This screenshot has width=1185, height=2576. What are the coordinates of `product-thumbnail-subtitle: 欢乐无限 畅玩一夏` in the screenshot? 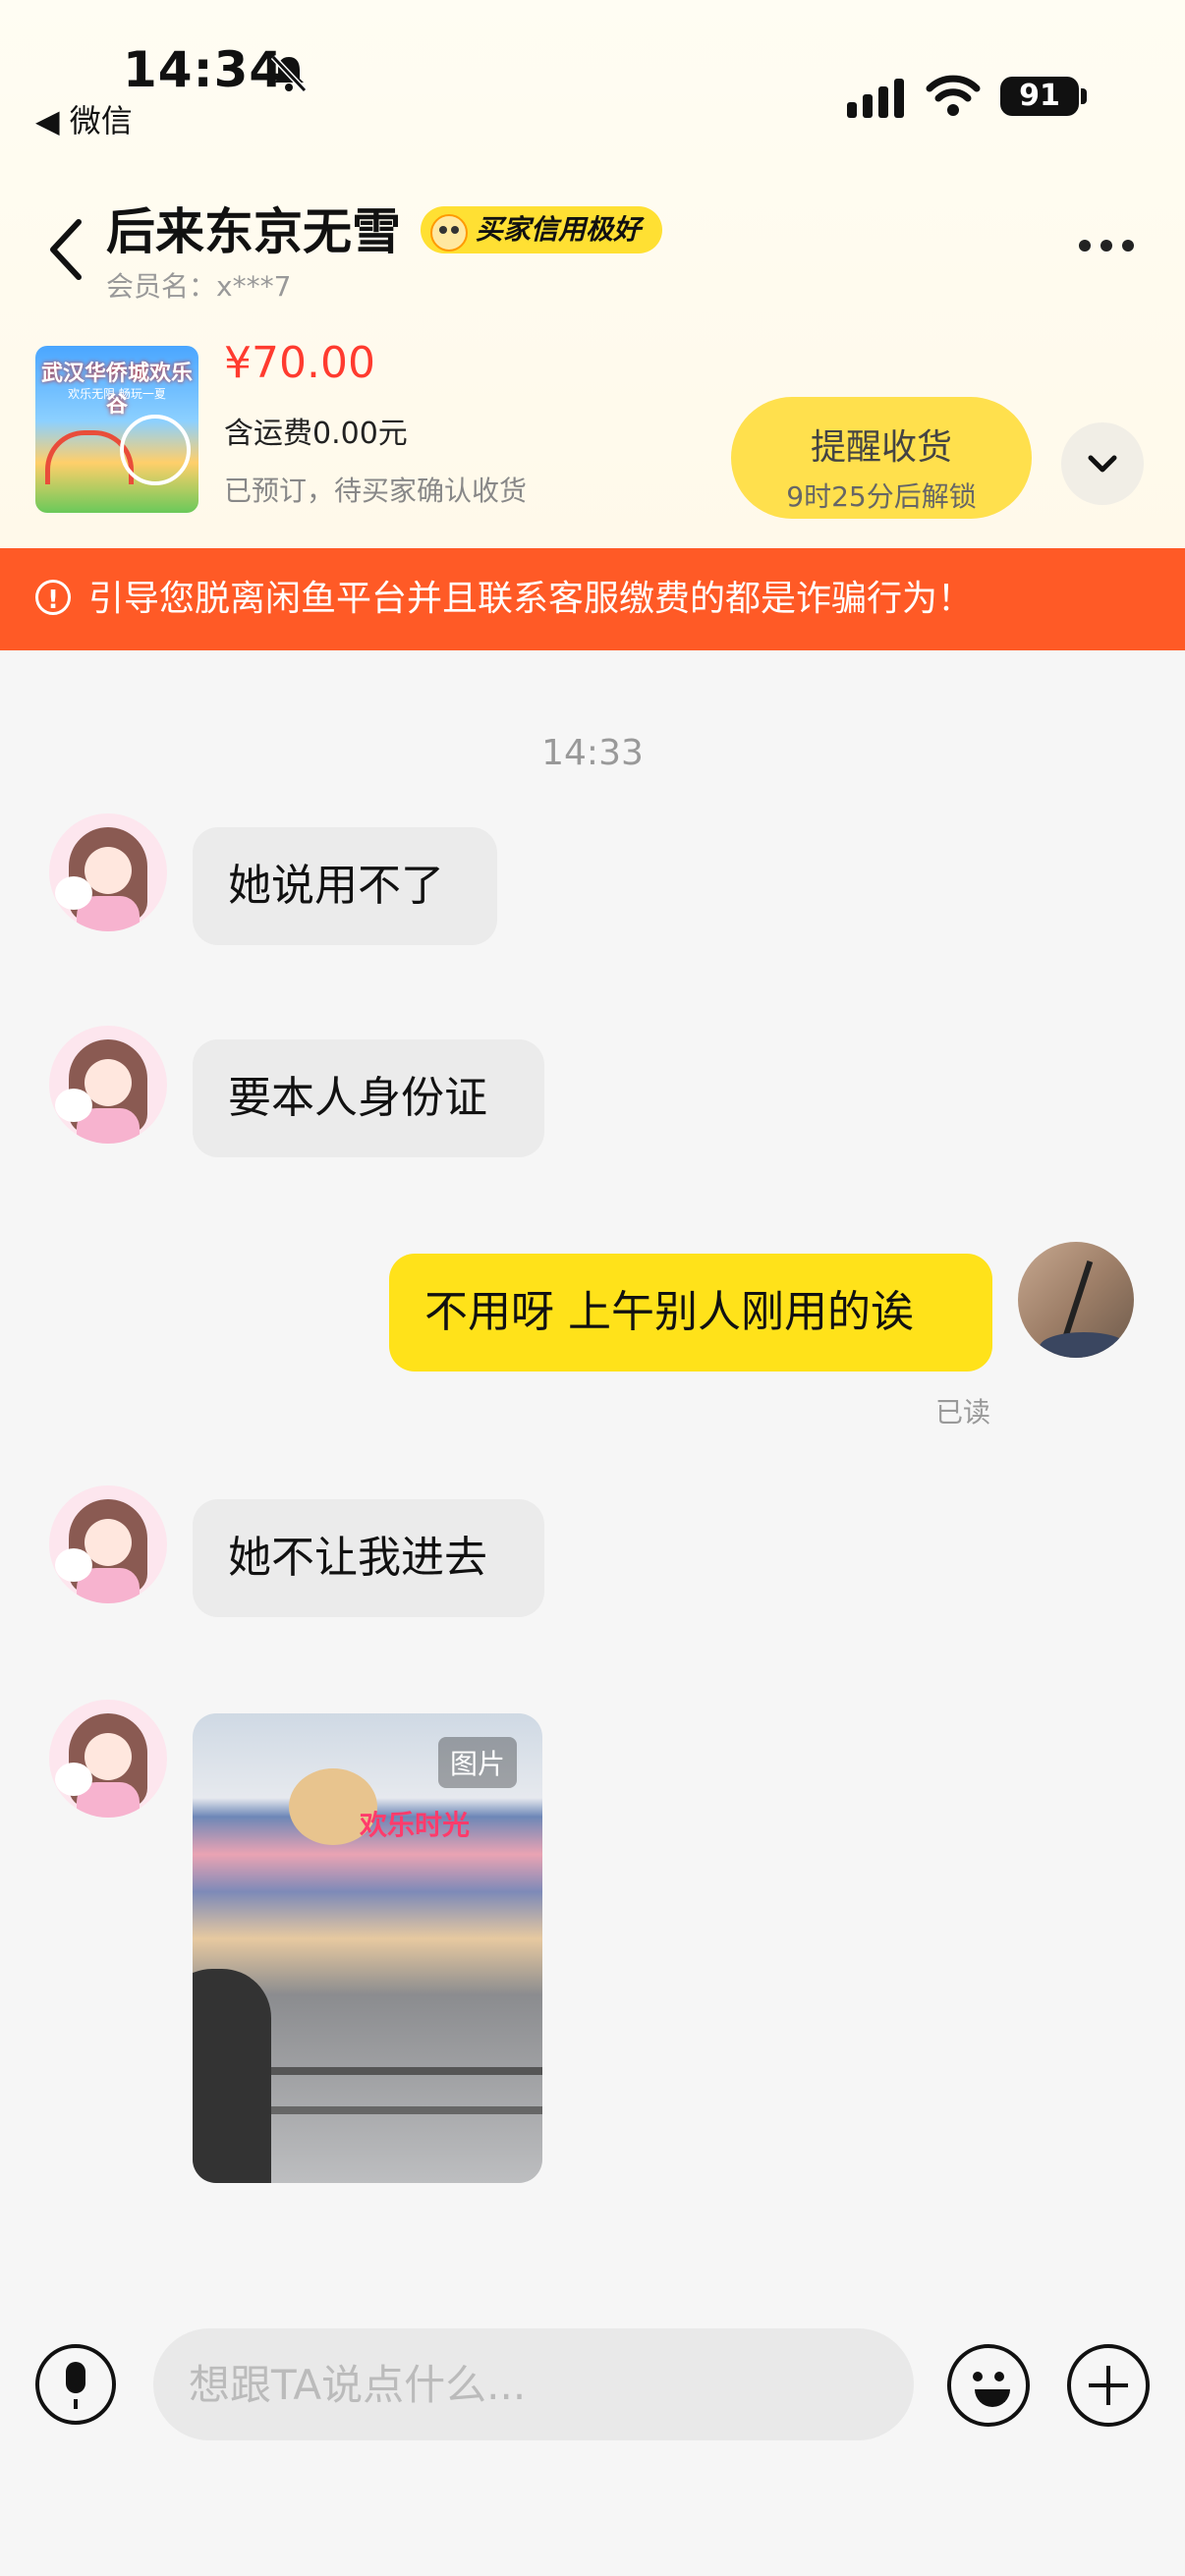 It's located at (117, 394).